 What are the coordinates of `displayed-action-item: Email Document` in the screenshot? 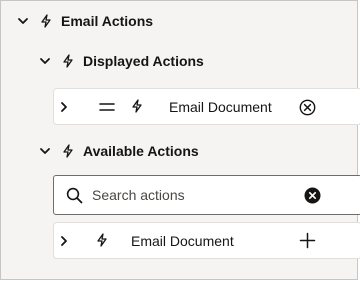 It's located at (206, 106).